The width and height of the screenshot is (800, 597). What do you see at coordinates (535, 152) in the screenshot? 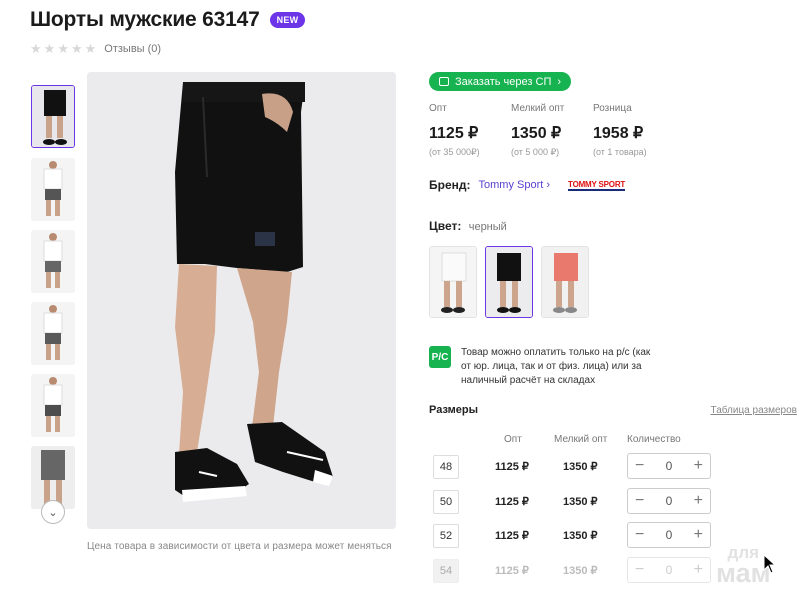
I see `price-tier-condition: (от 5 000 ₽)` at bounding box center [535, 152].